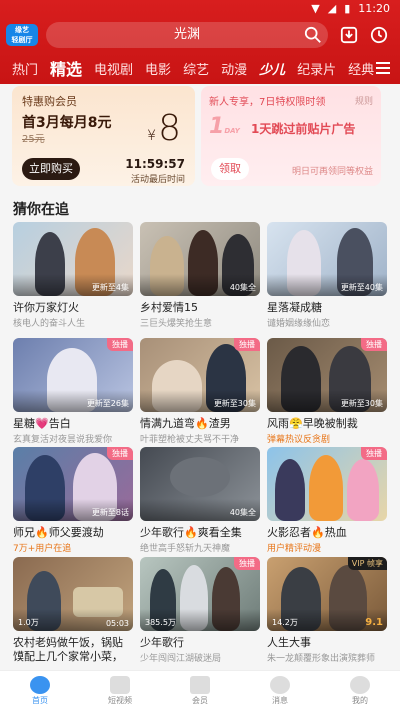  What do you see at coordinates (361, 287) in the screenshot?
I see `episode-badge: 更新至40集` at bounding box center [361, 287].